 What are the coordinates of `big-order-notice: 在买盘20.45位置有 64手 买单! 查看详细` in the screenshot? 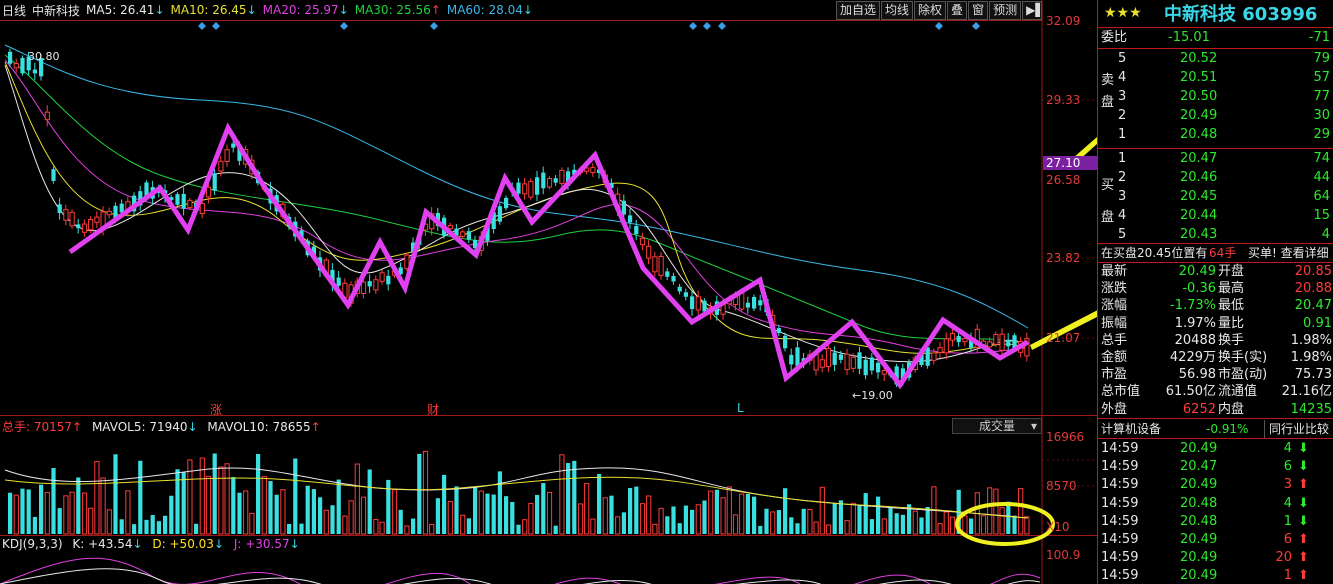 It's located at (1215, 253).